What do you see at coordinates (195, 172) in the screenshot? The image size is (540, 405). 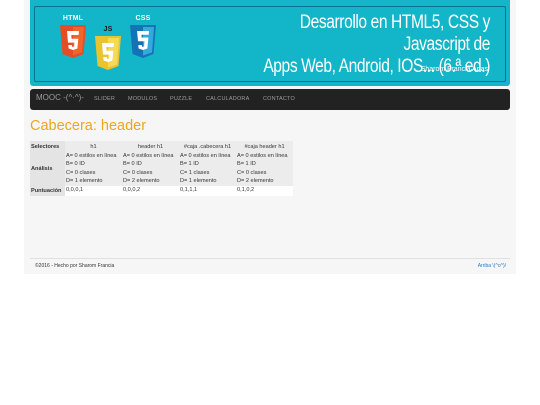 I see `analysis-line: C= 1 clases` at bounding box center [195, 172].